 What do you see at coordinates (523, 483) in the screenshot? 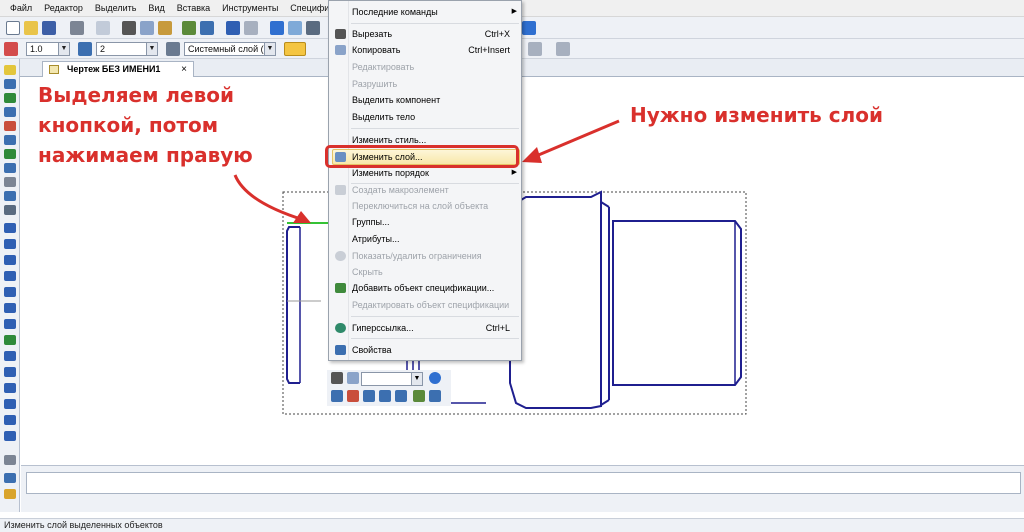
I see `command-line` at bounding box center [523, 483].